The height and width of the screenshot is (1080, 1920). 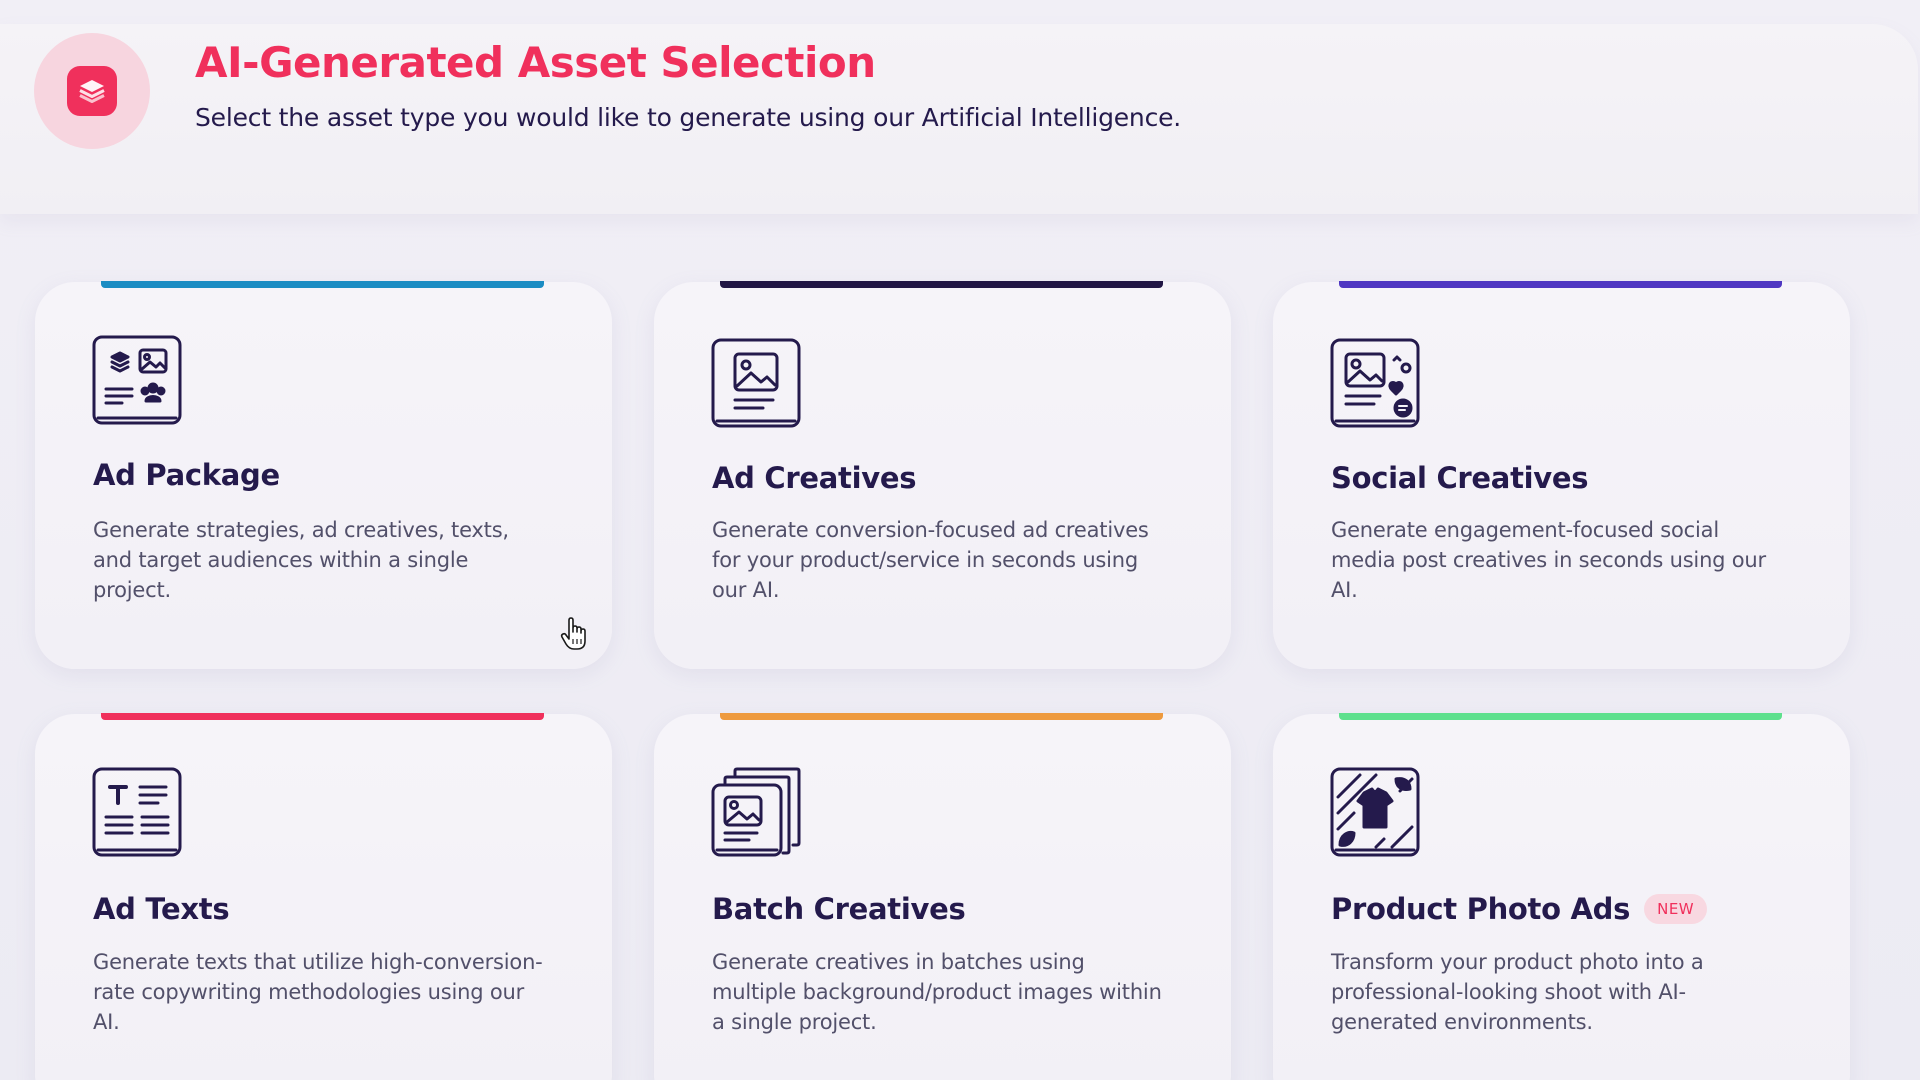 I want to click on hand-pointer-icon, so click(x=574, y=634).